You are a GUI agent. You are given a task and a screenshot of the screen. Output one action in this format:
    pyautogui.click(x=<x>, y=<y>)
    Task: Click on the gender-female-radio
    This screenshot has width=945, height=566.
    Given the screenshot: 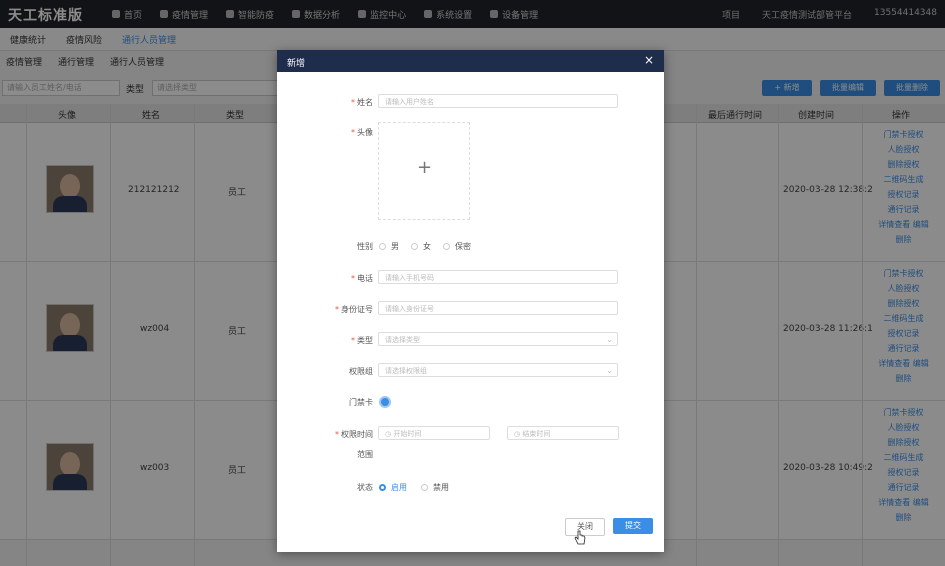 What is the action you would take?
    pyautogui.click(x=414, y=246)
    